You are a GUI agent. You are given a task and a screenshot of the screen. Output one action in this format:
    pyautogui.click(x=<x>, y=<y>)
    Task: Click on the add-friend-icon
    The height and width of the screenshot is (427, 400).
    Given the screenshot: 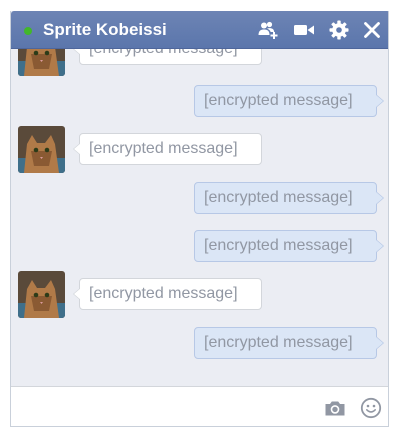 What is the action you would take?
    pyautogui.click(x=268, y=30)
    